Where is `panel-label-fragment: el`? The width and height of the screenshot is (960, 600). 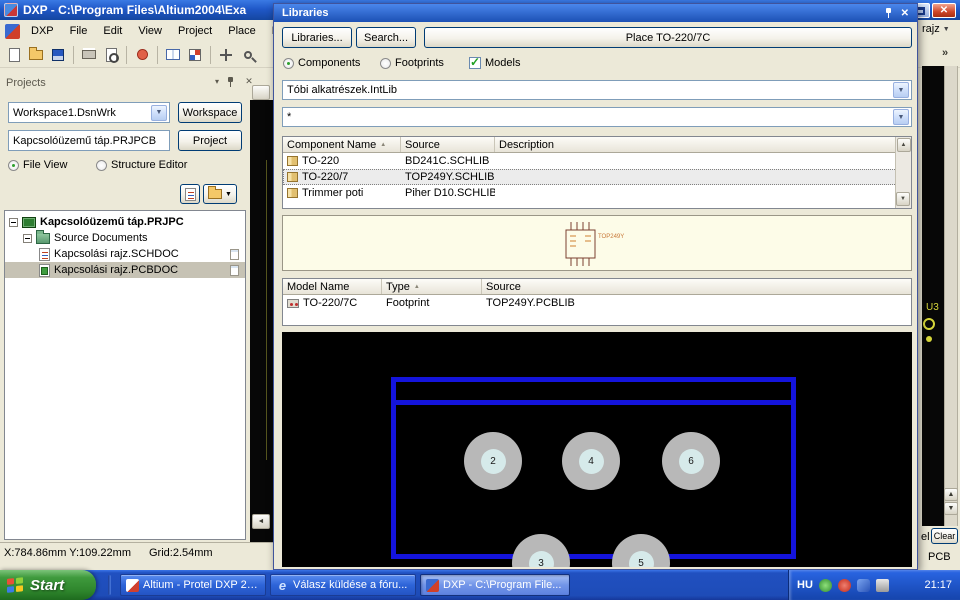
panel-label-fragment: el is located at coordinates (925, 537).